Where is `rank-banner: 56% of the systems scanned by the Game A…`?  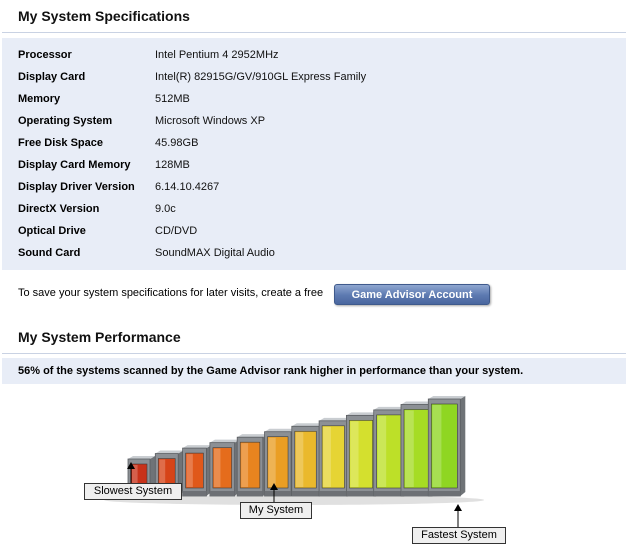
rank-banner: 56% of the systems scanned by the Game A… is located at coordinates (314, 371).